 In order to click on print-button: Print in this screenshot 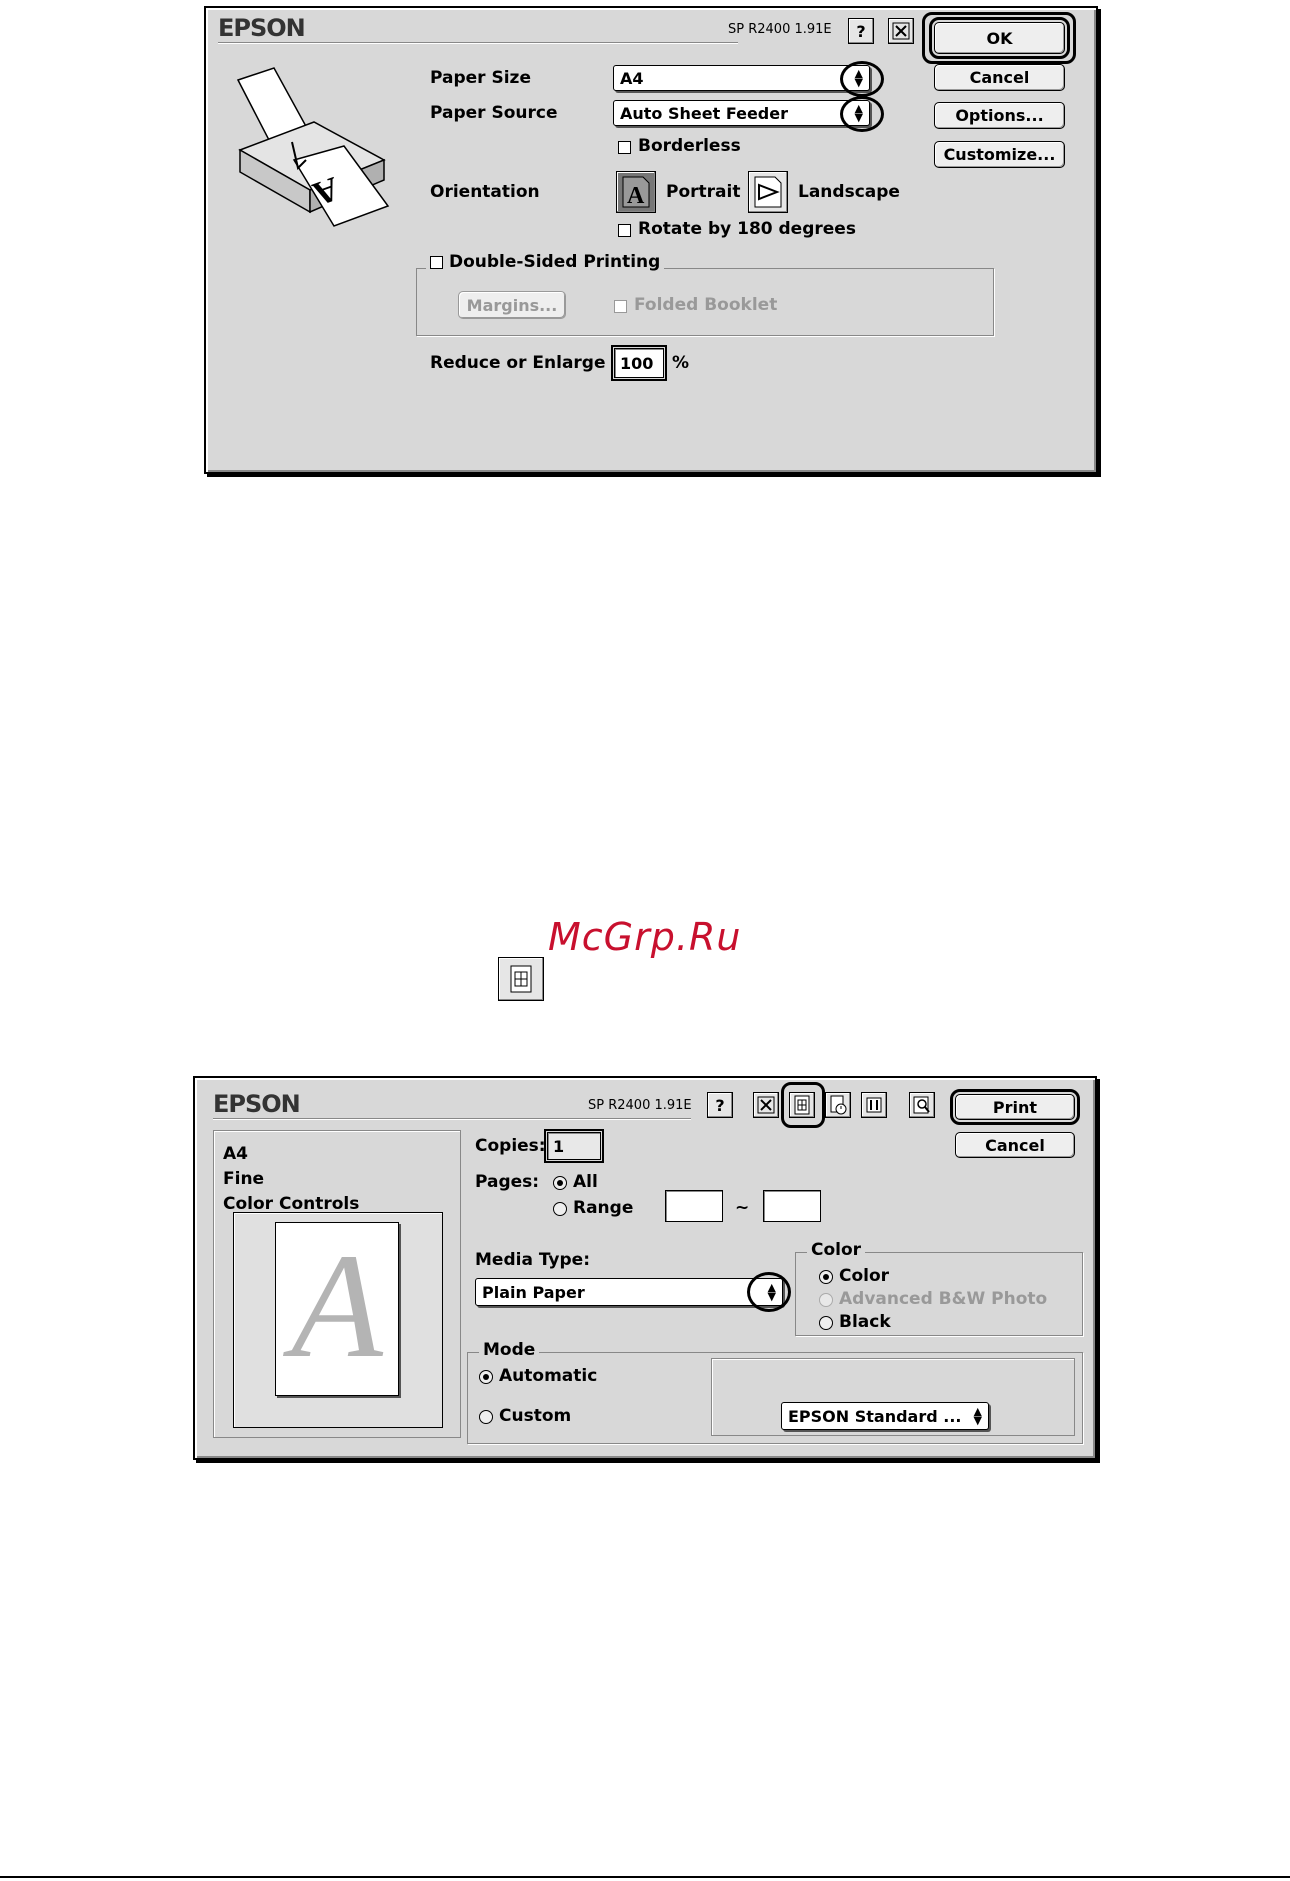, I will do `click(1015, 1107)`.